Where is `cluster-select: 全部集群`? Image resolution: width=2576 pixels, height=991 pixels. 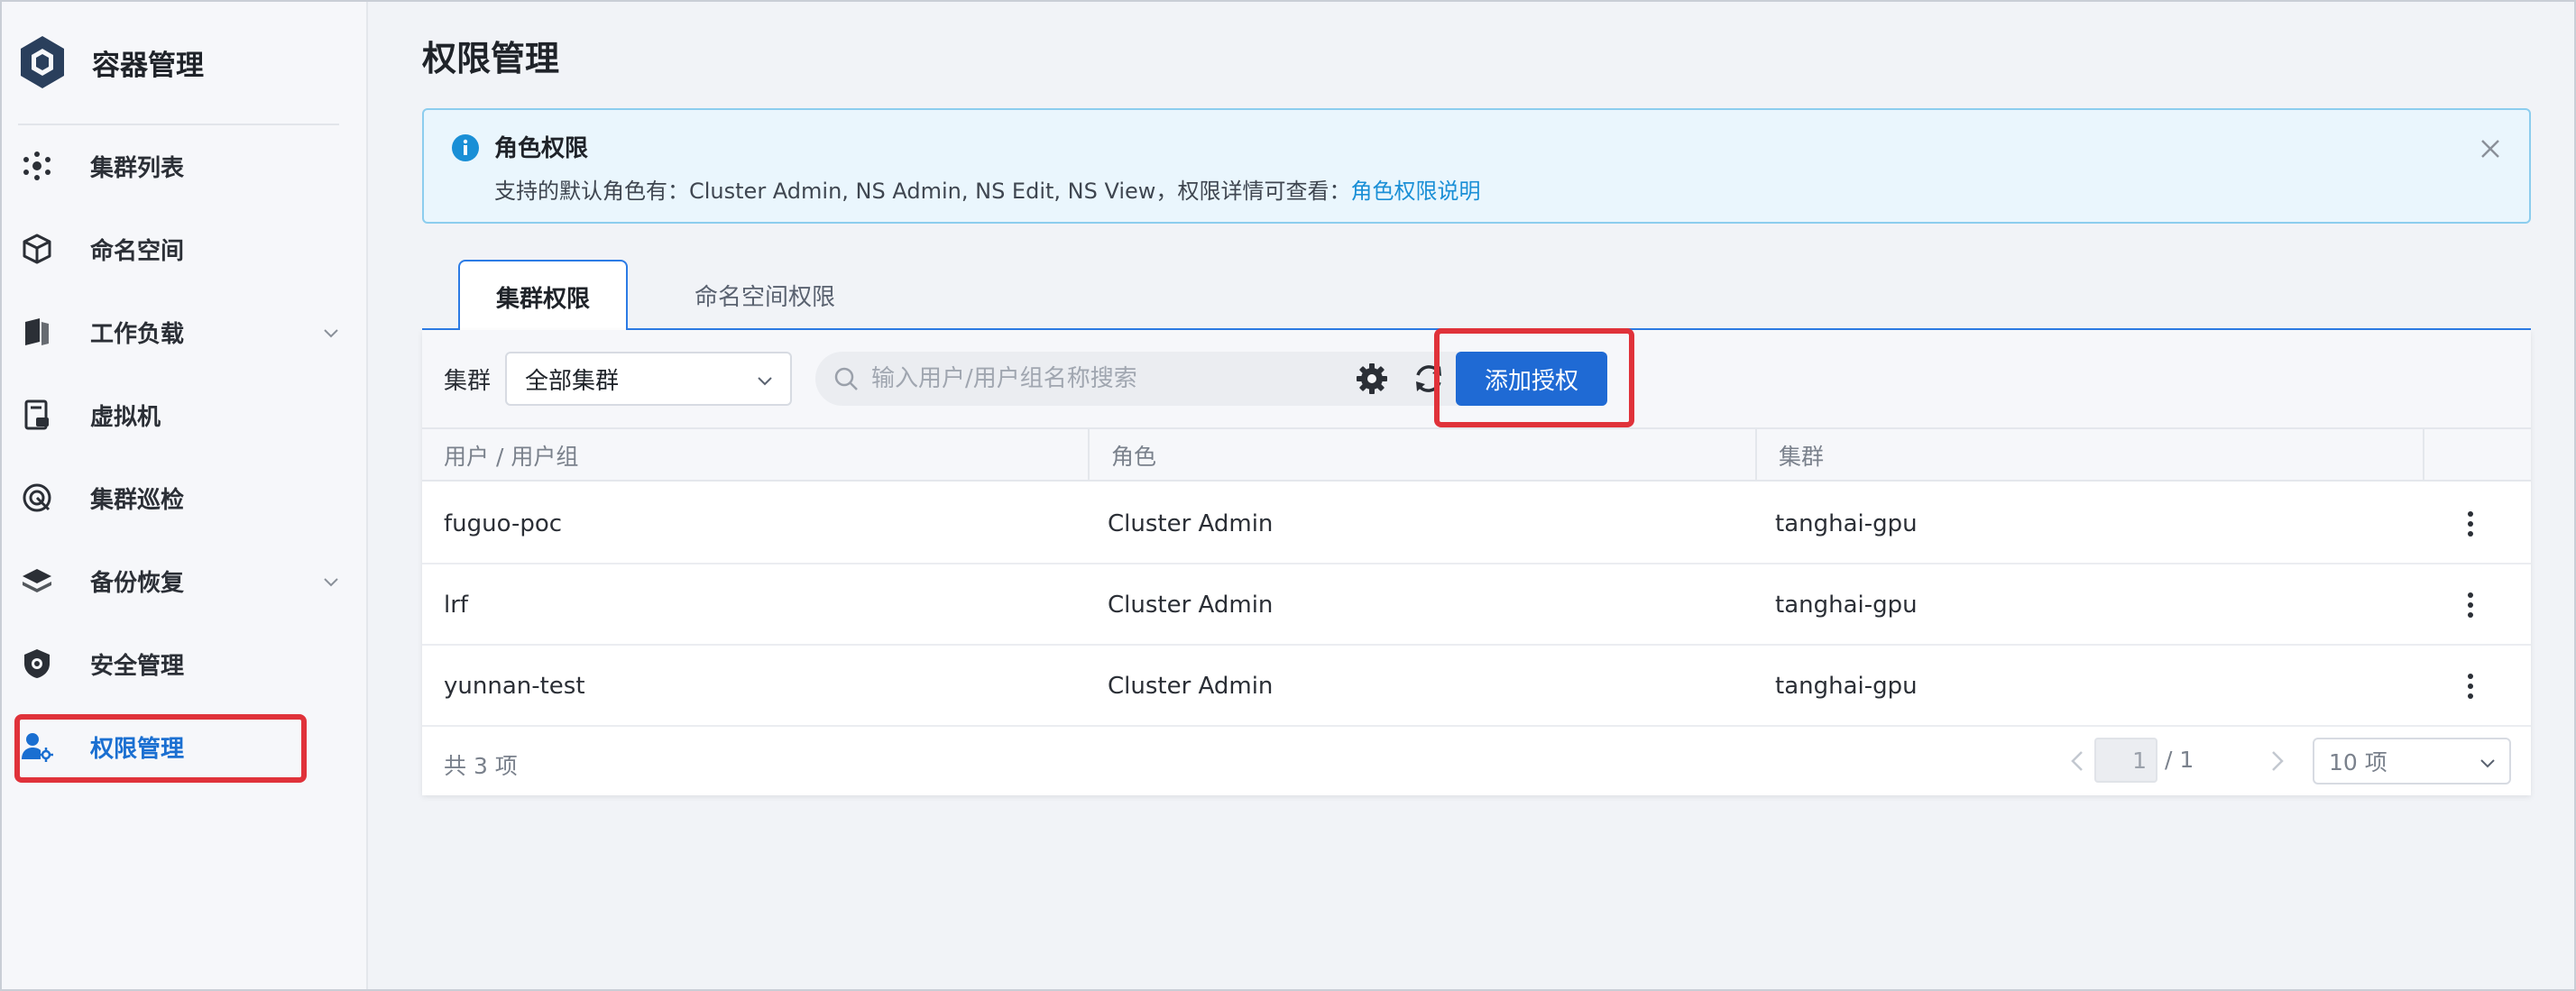
cluster-select: 全部集群 is located at coordinates (648, 379).